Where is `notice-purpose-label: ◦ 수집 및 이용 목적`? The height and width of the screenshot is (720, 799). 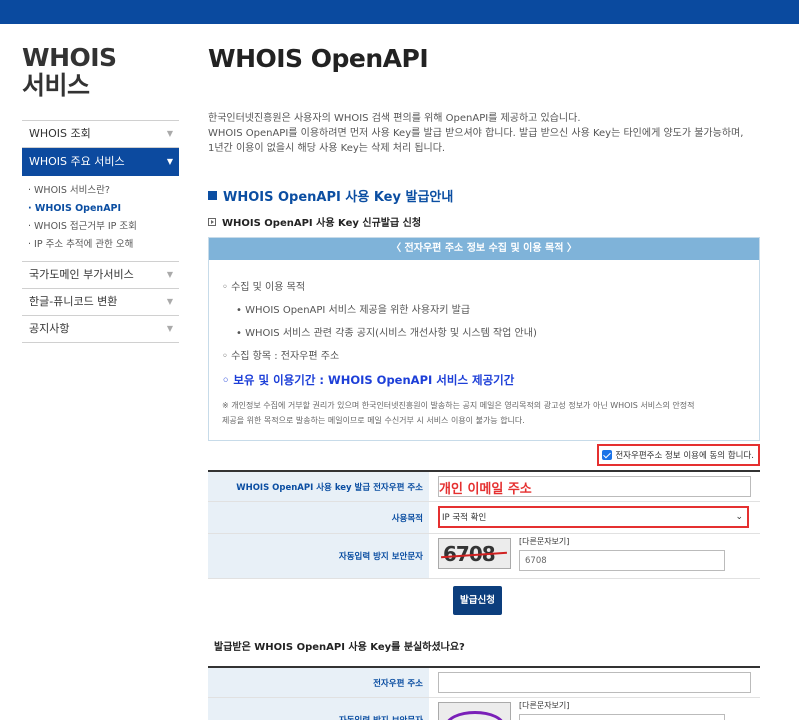
notice-purpose-label: ◦ 수집 및 이용 목적 is located at coordinates (264, 287).